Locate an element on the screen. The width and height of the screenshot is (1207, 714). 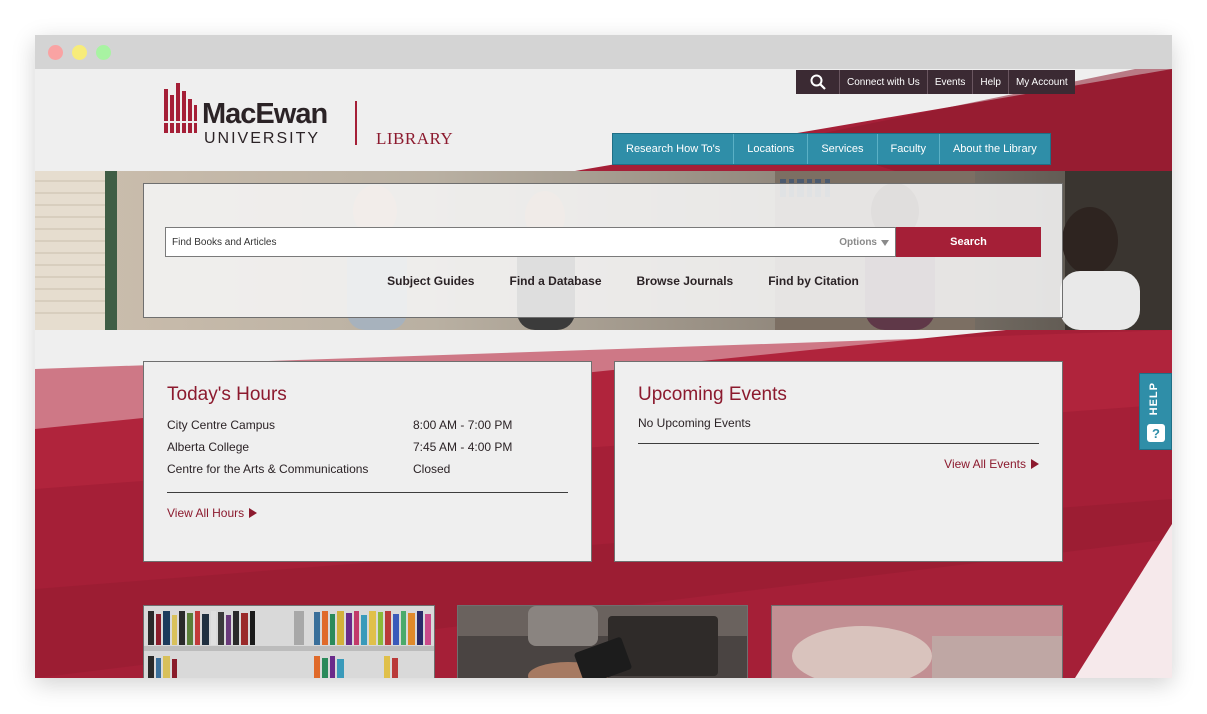
search-button: Search is located at coordinates (968, 242).